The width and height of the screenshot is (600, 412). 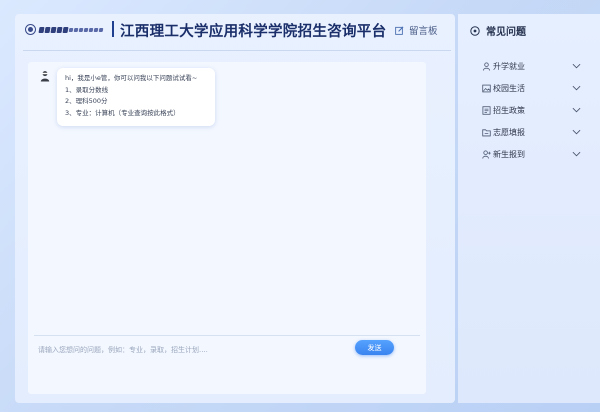 I want to click on faq-item-label: 新生报到, so click(x=509, y=154).